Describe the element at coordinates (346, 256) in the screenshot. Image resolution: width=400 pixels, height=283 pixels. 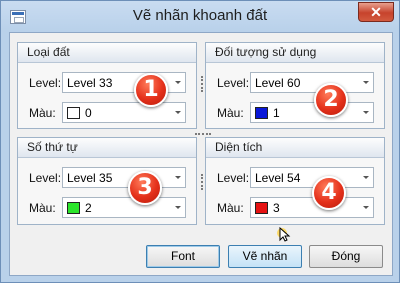
I see `close-button: Đóng` at that location.